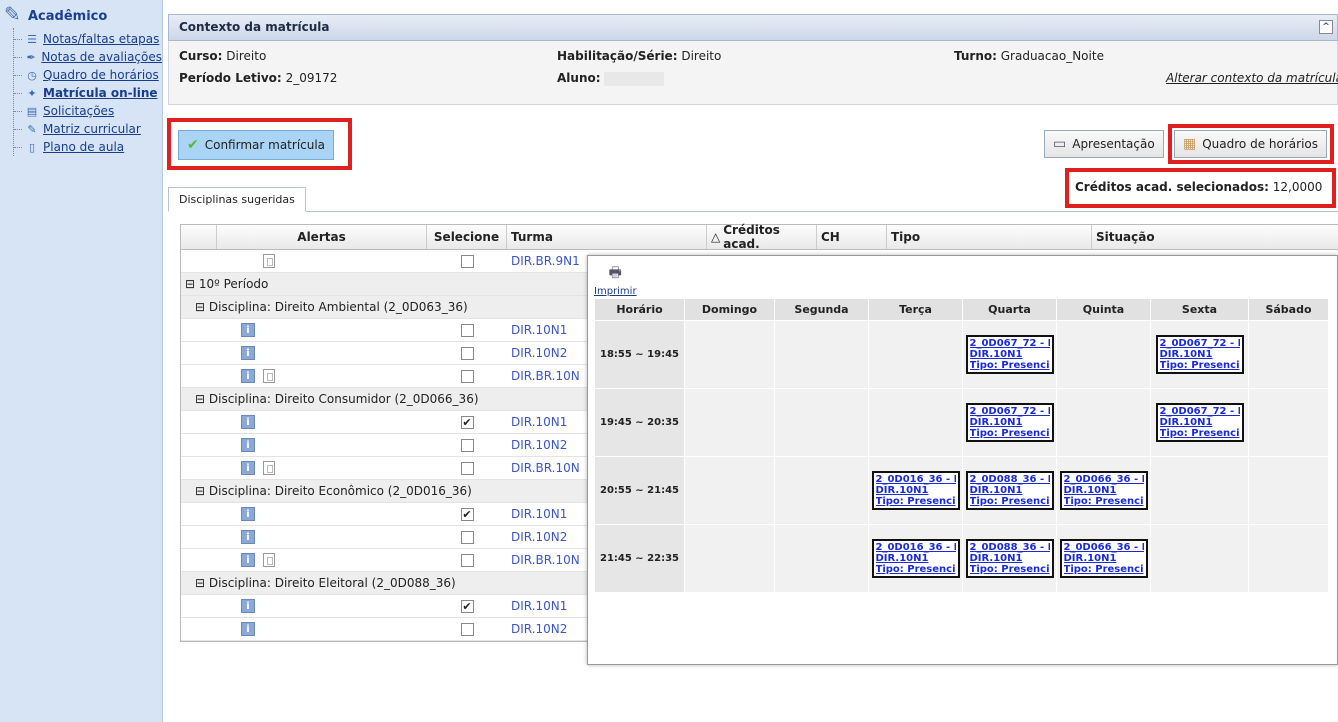 The height and width of the screenshot is (722, 1338). Describe the element at coordinates (254, 27) in the screenshot. I see `context-title: Contexto da matrícula` at that location.